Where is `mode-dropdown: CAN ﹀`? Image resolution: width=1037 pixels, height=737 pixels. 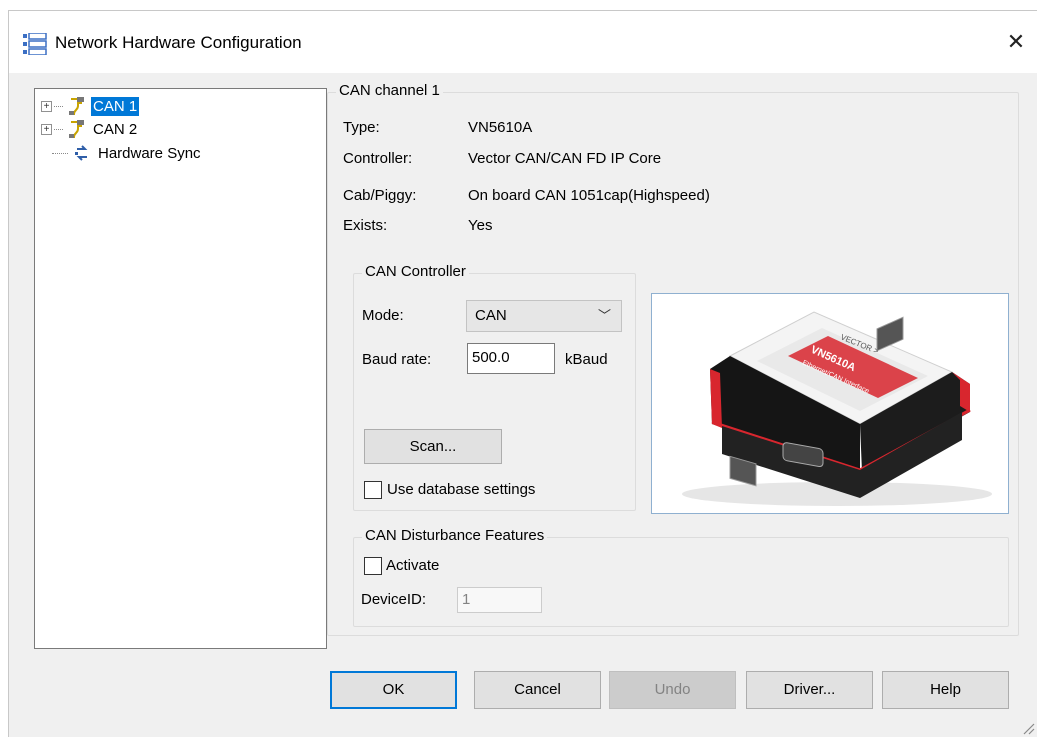
mode-dropdown: CAN ﹀ is located at coordinates (544, 316).